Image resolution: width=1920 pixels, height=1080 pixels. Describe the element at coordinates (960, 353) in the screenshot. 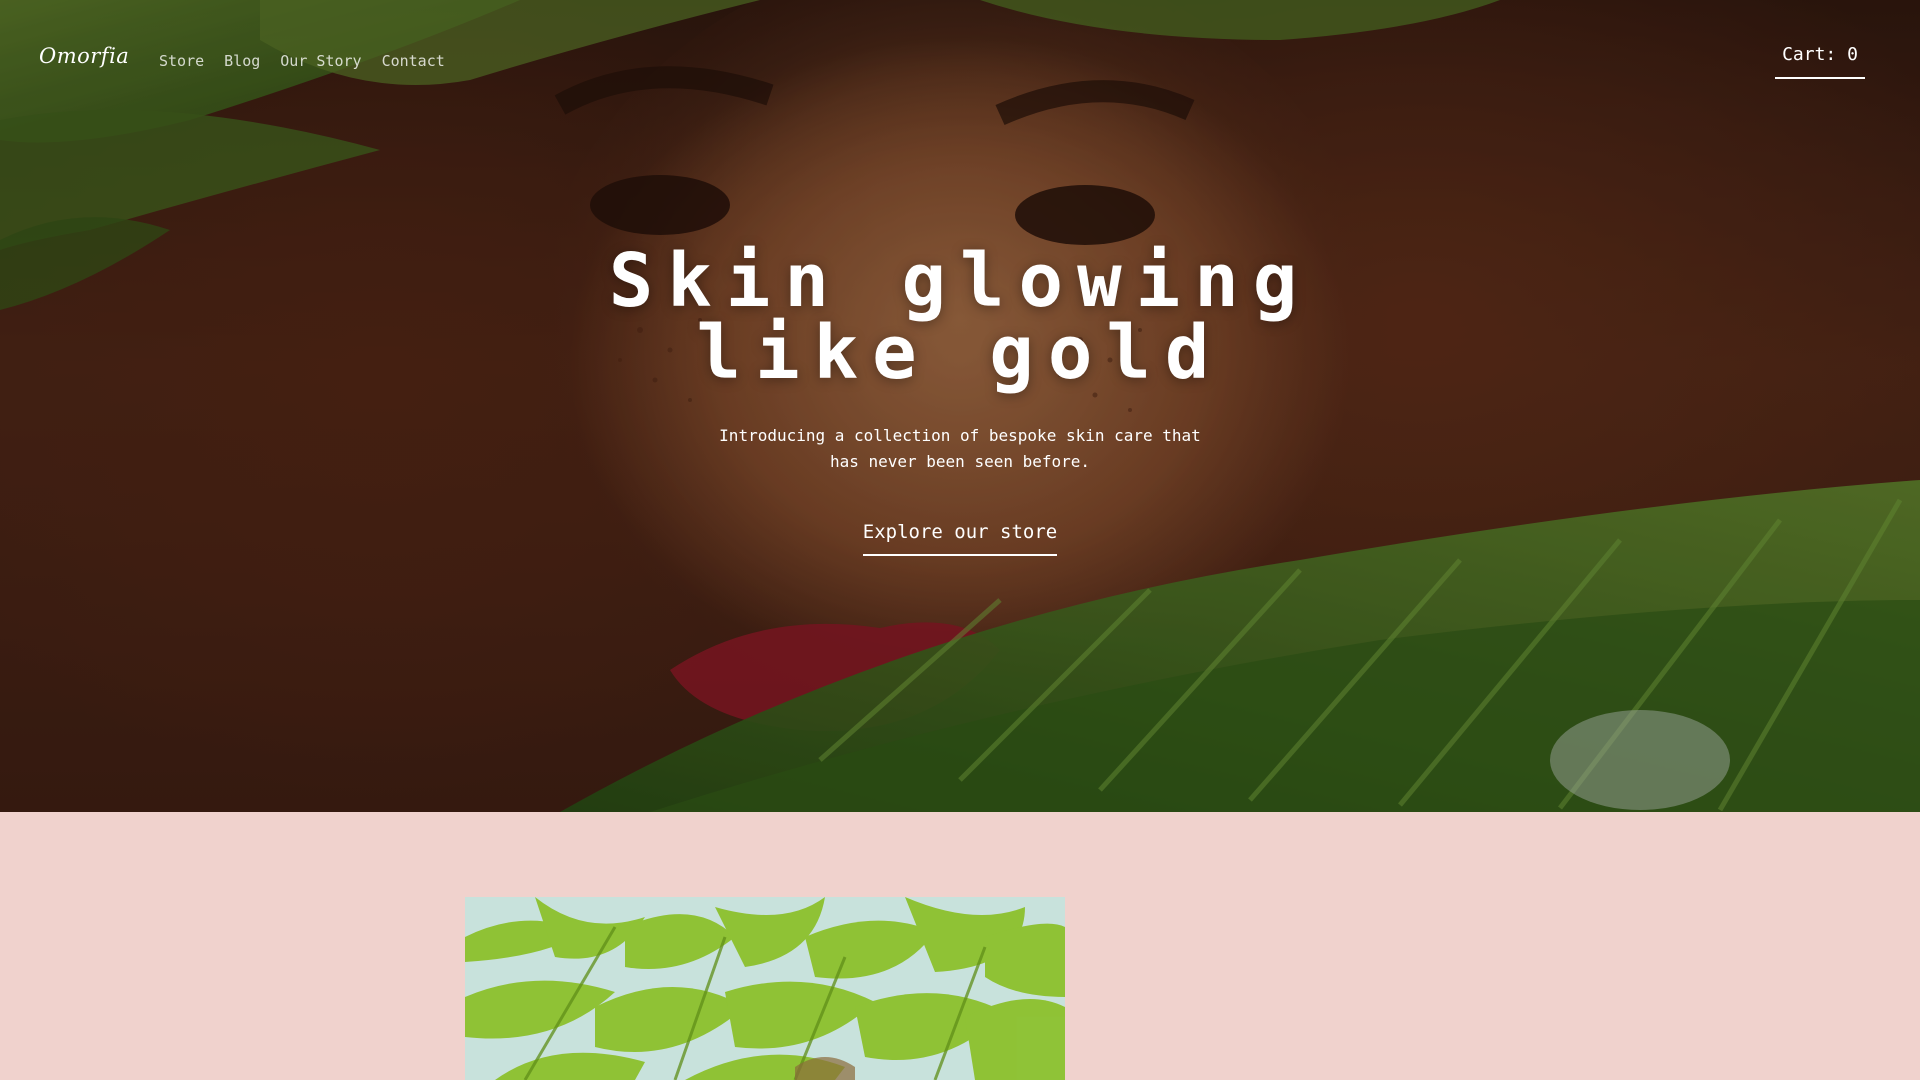

I see `hero-title-line-2: like gold` at that location.